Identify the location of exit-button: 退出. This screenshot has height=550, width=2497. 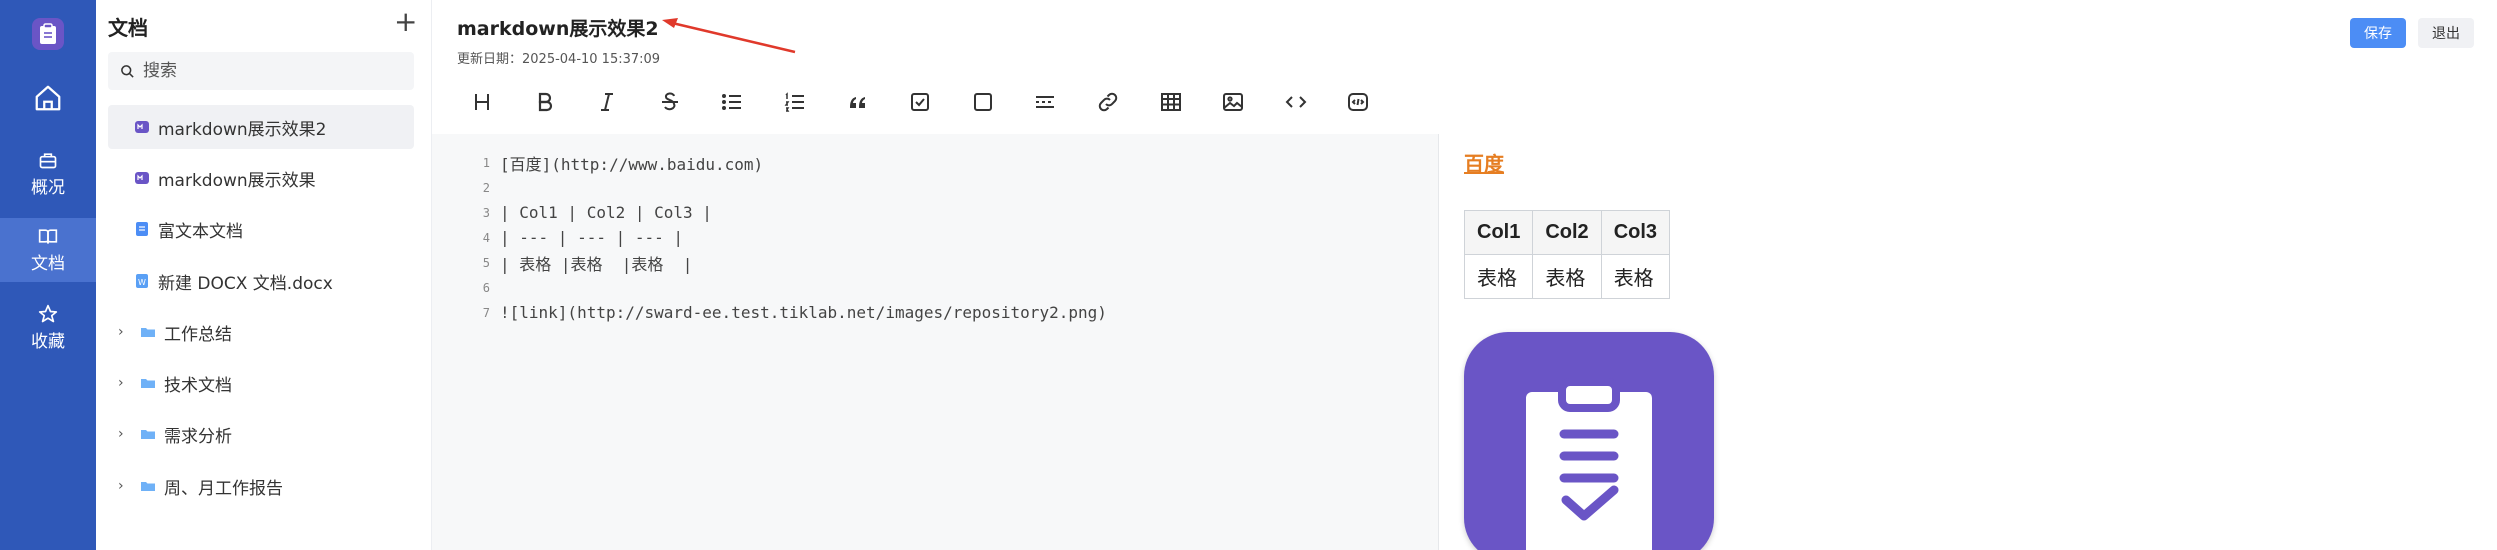
(2446, 33).